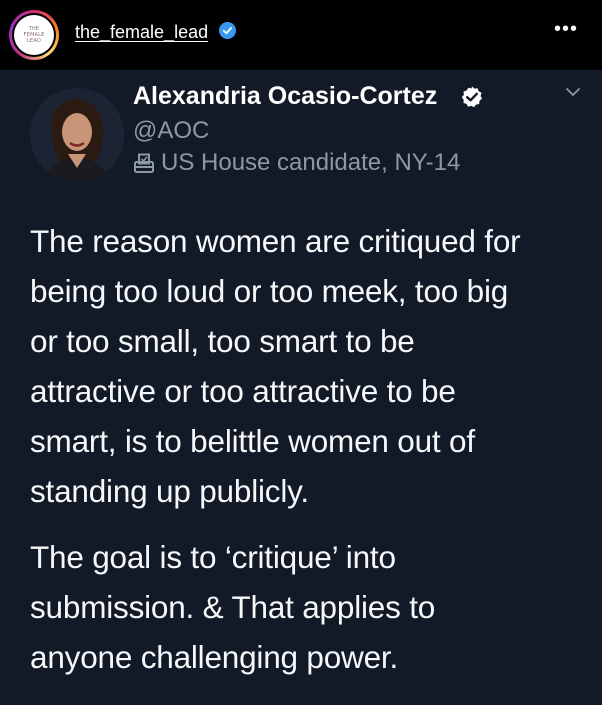 The height and width of the screenshot is (705, 602). I want to click on tweet-author-avatar, so click(77, 135).